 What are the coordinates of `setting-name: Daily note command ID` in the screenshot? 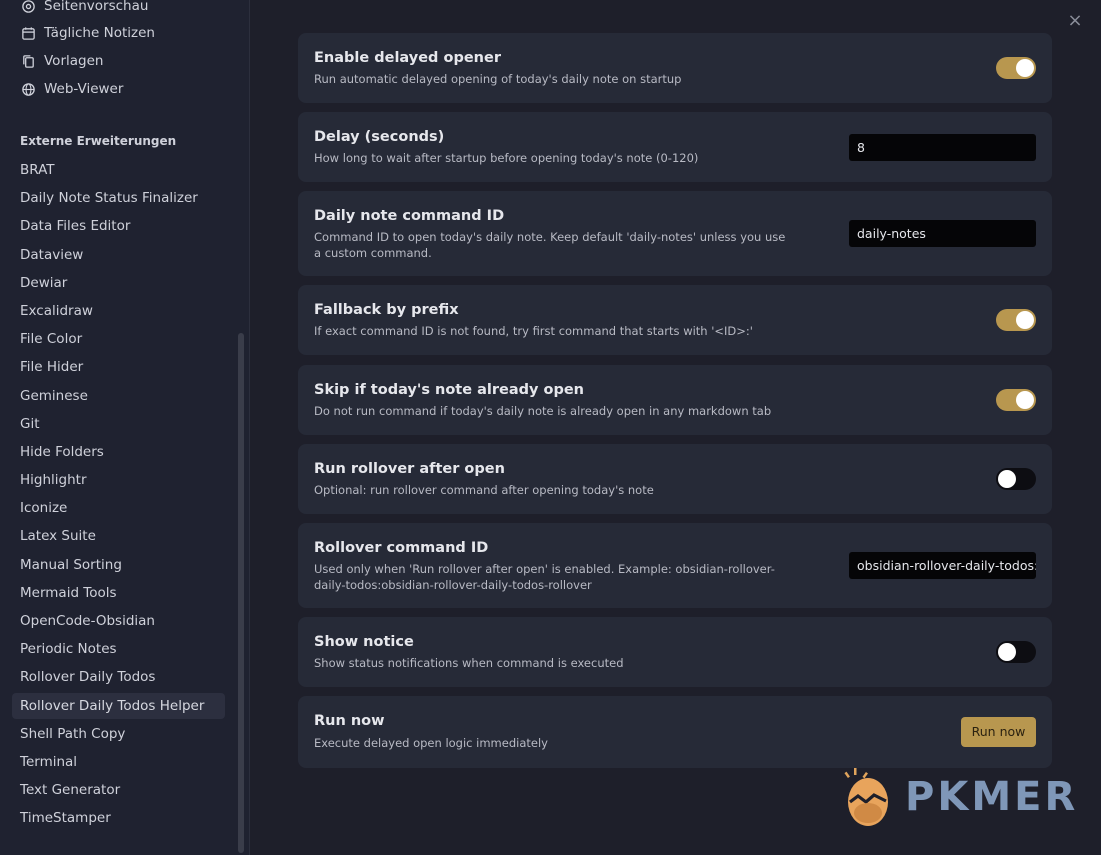 It's located at (409, 216).